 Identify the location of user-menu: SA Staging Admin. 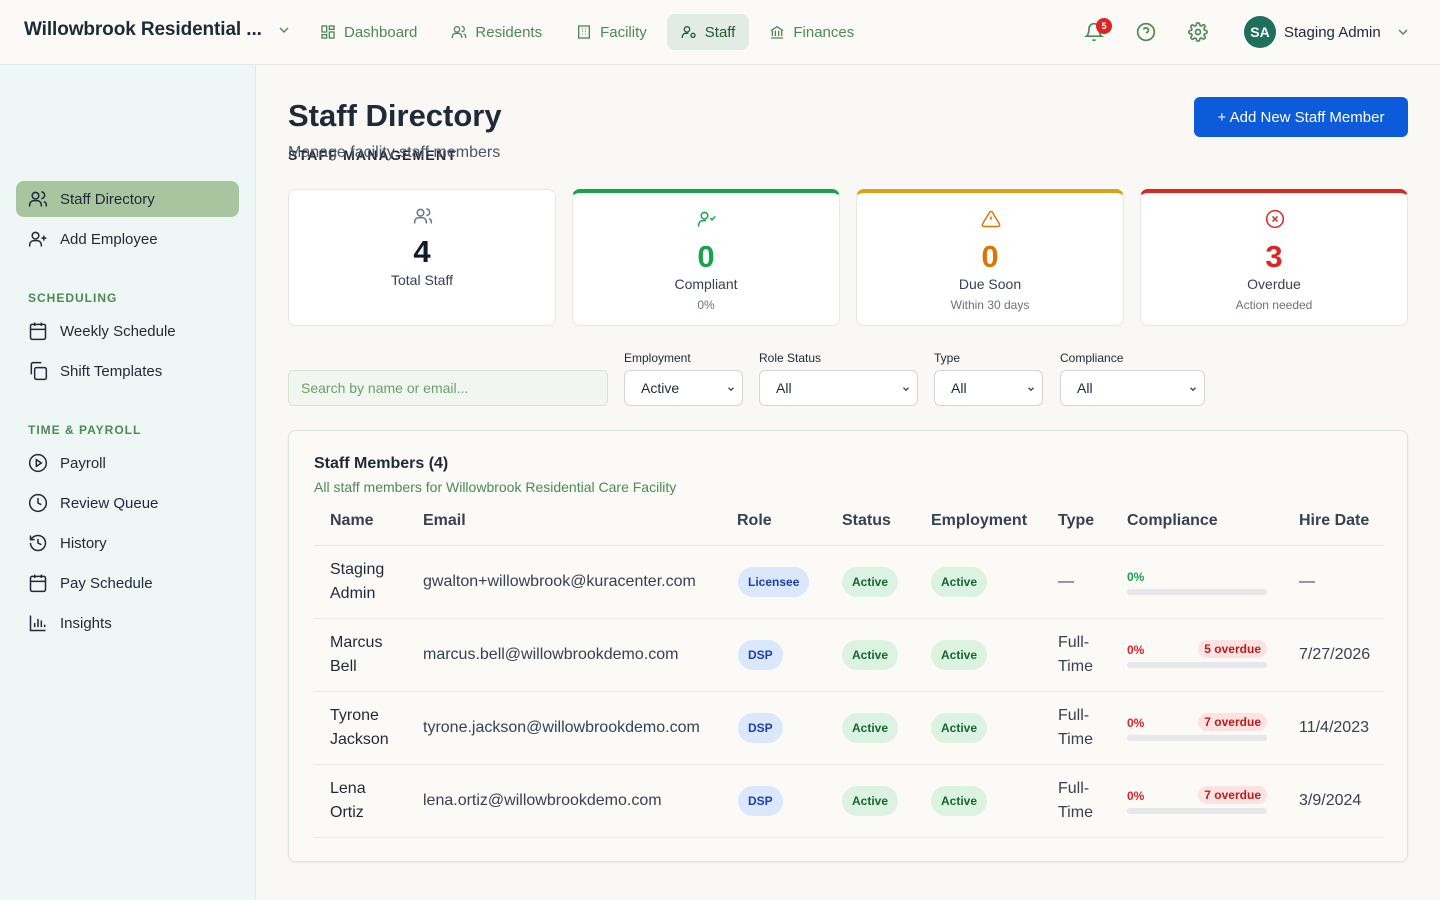
(1327, 32).